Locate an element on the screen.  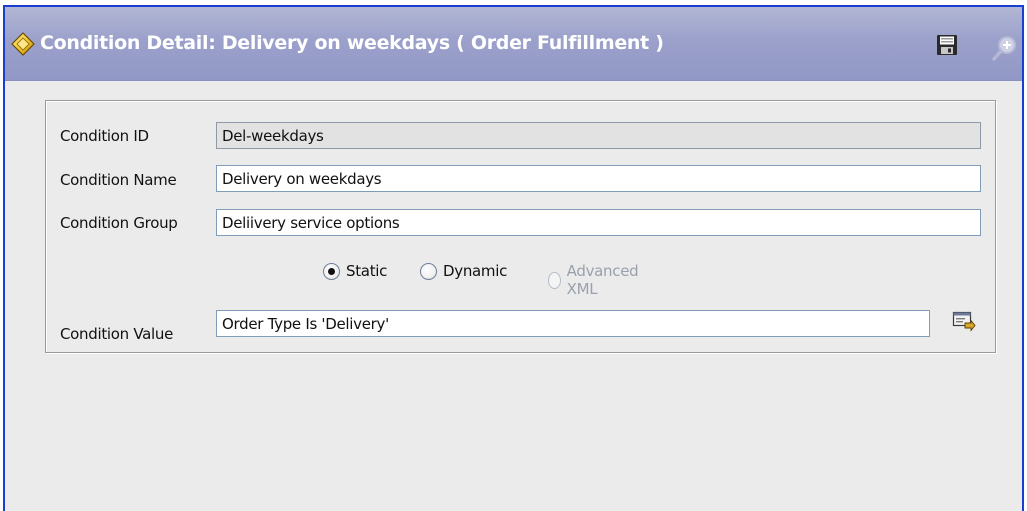
condition-builder-icon is located at coordinates (964, 321).